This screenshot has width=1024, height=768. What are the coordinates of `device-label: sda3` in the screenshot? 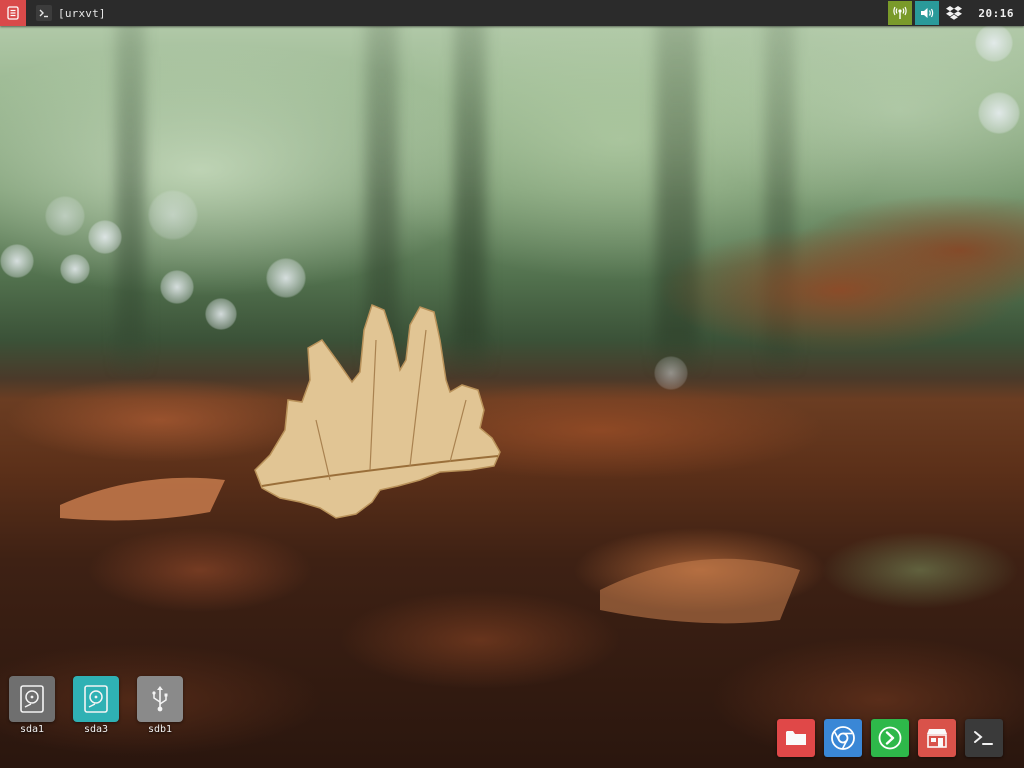 It's located at (96, 729).